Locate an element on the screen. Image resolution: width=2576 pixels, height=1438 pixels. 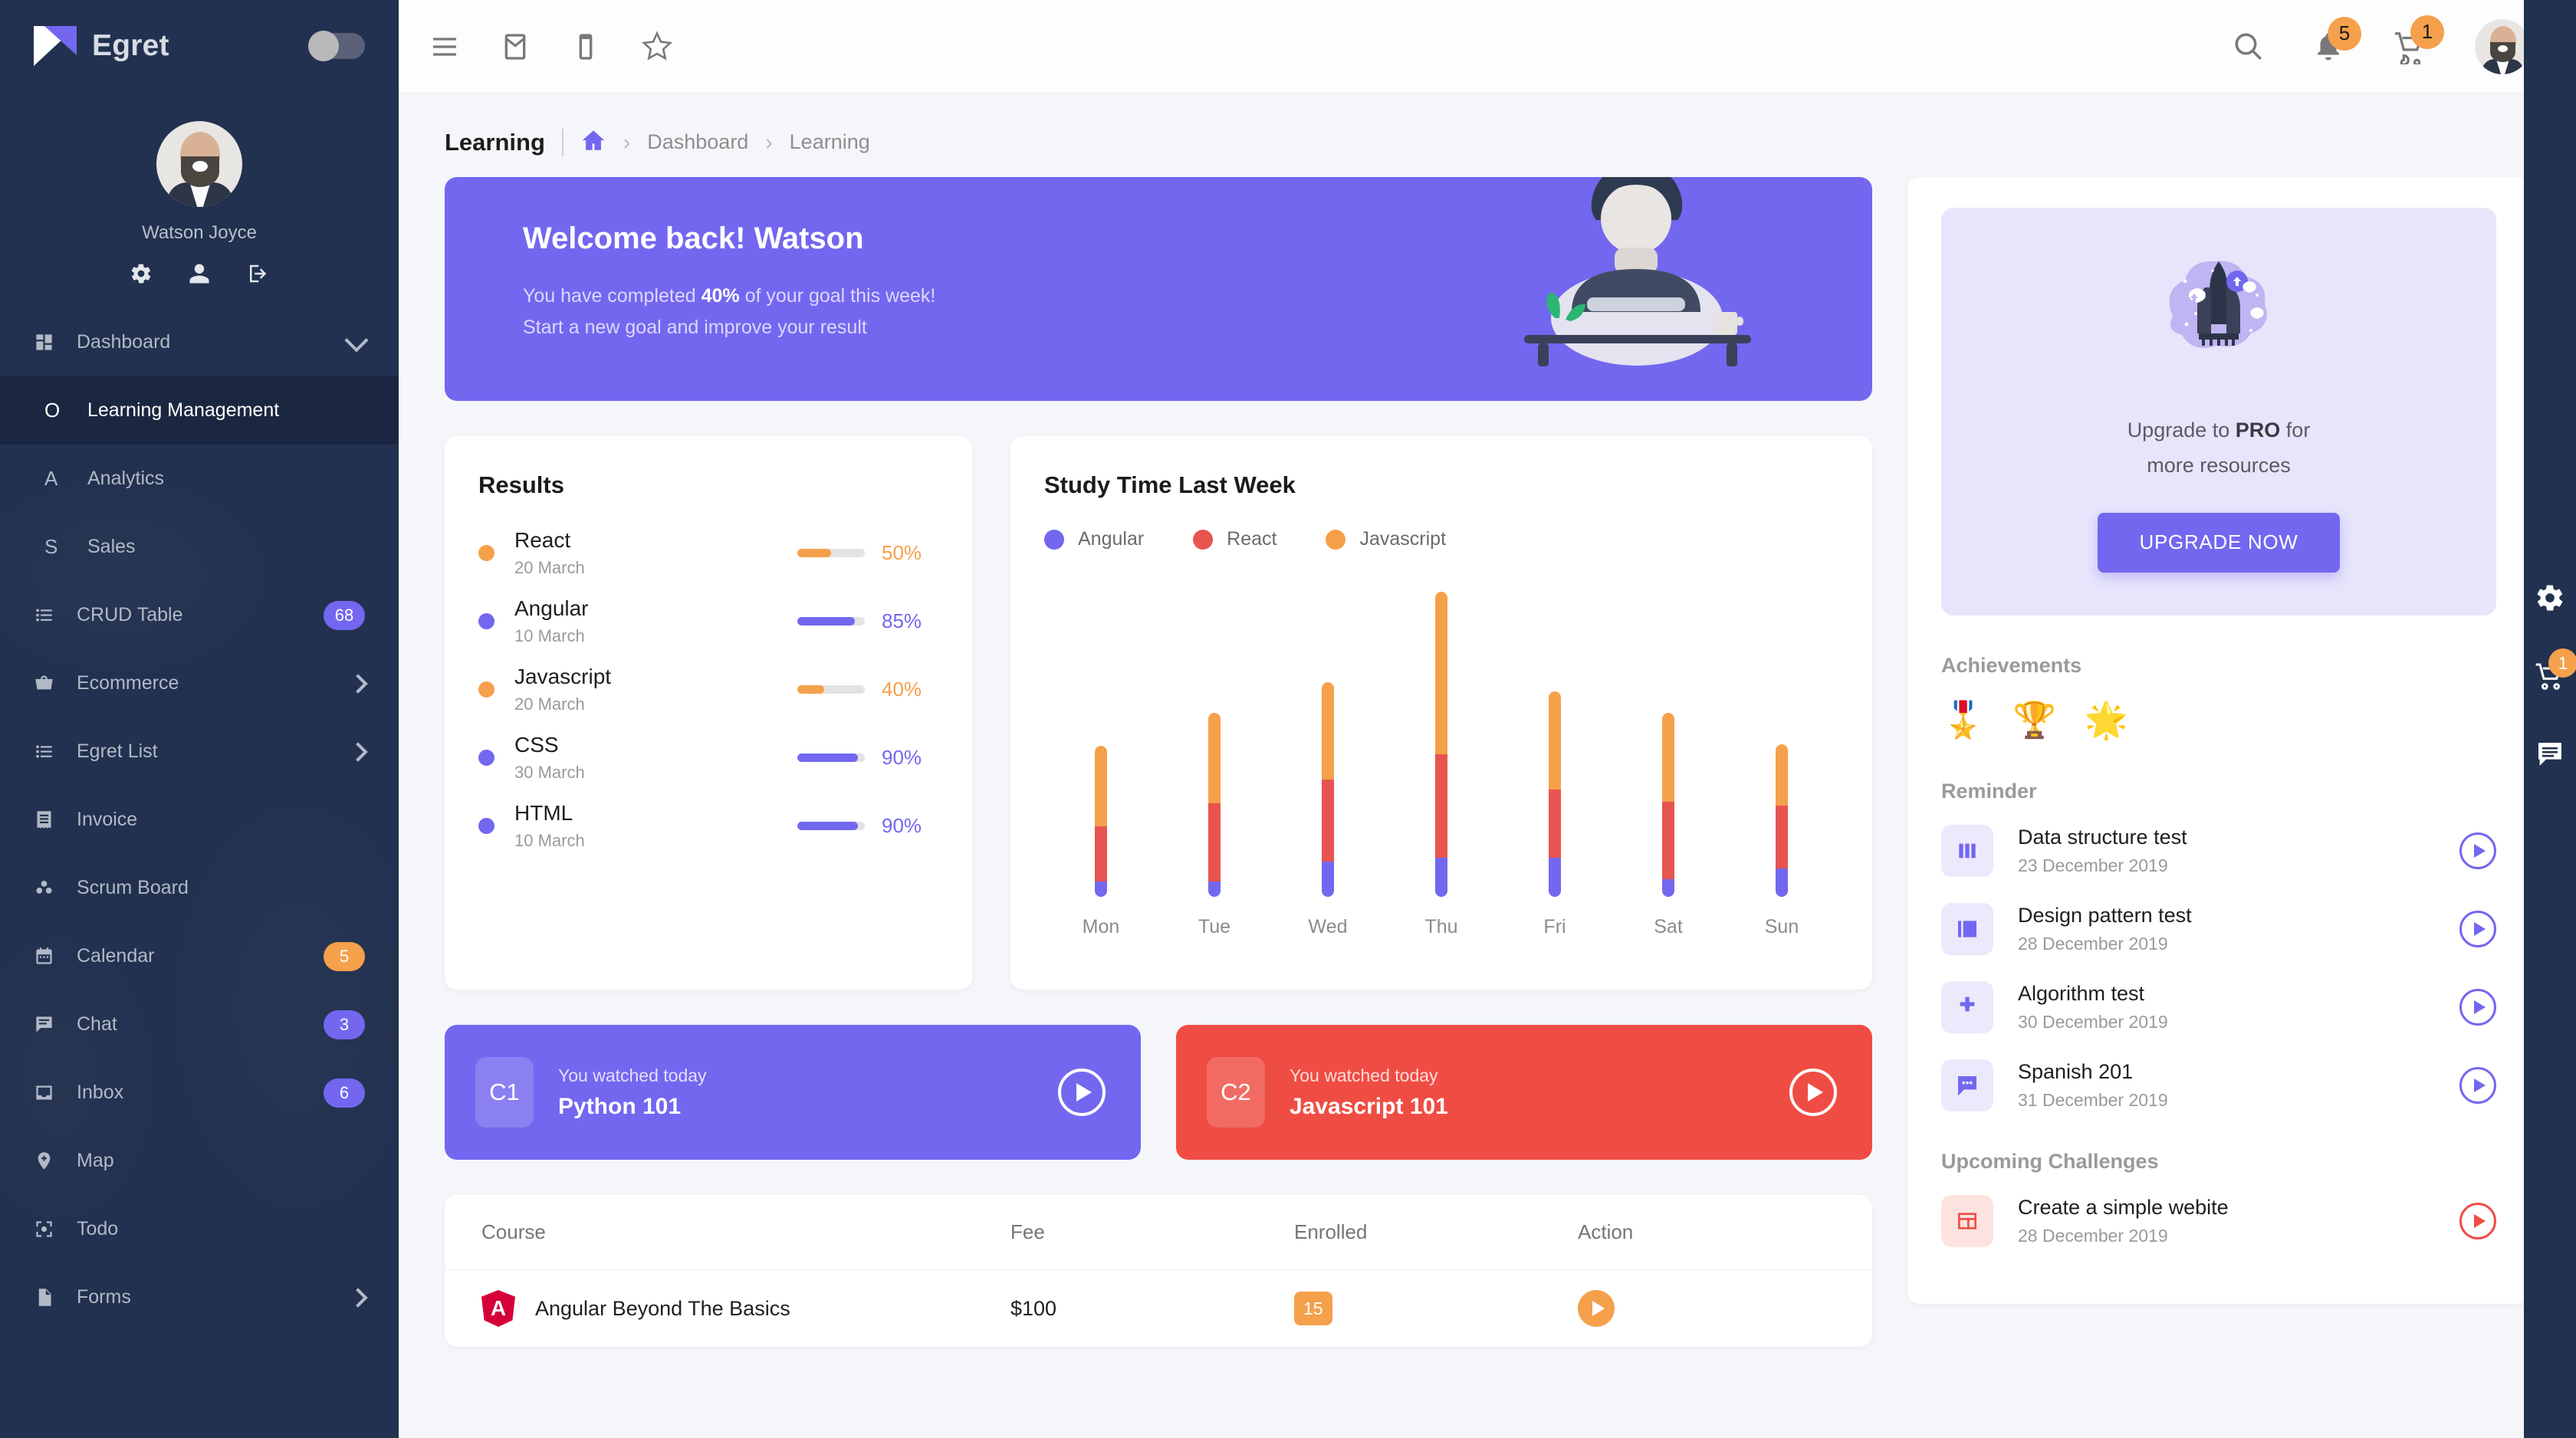
sidebar-item-egret-list: Egret List is located at coordinates (199, 751).